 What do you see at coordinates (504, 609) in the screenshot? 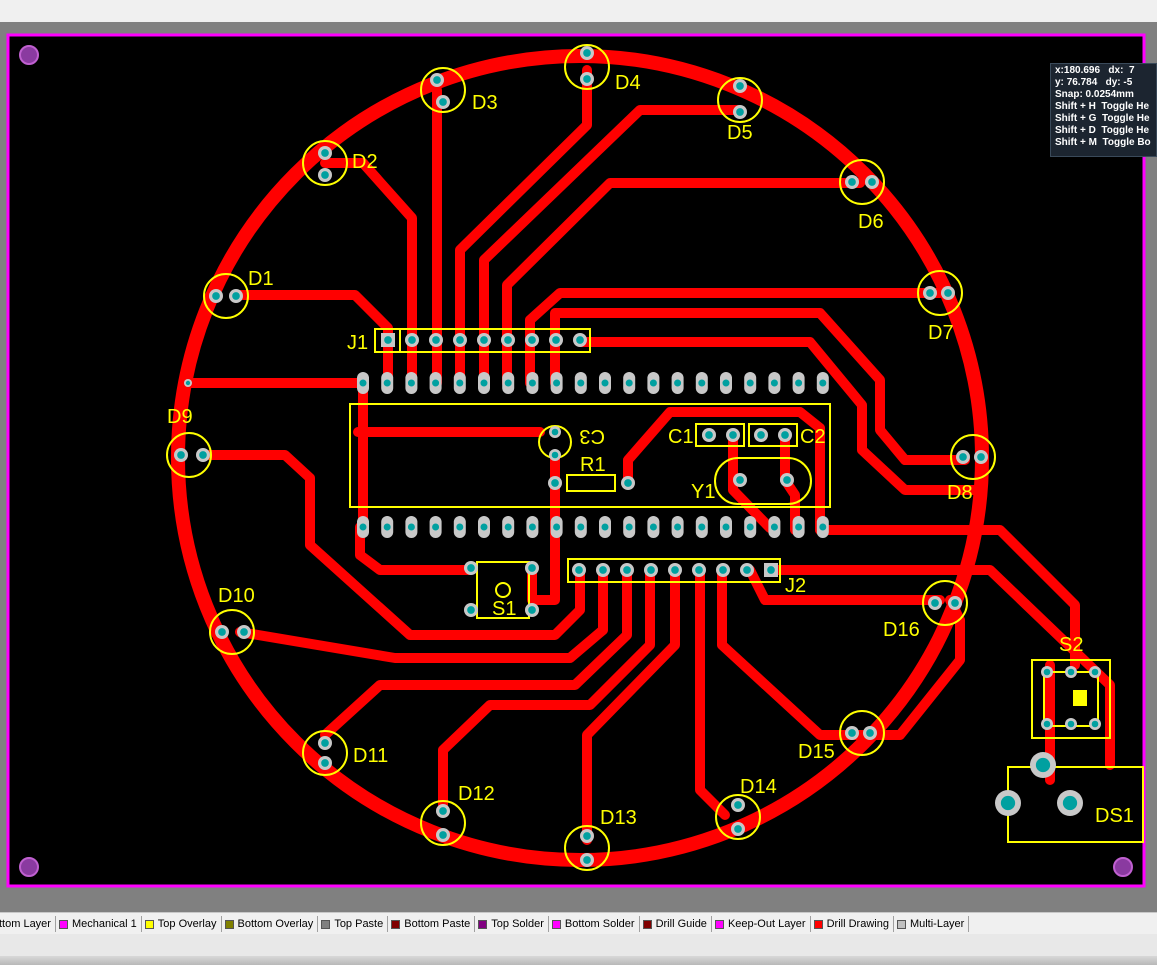
I see `label-s1: S1` at bounding box center [504, 609].